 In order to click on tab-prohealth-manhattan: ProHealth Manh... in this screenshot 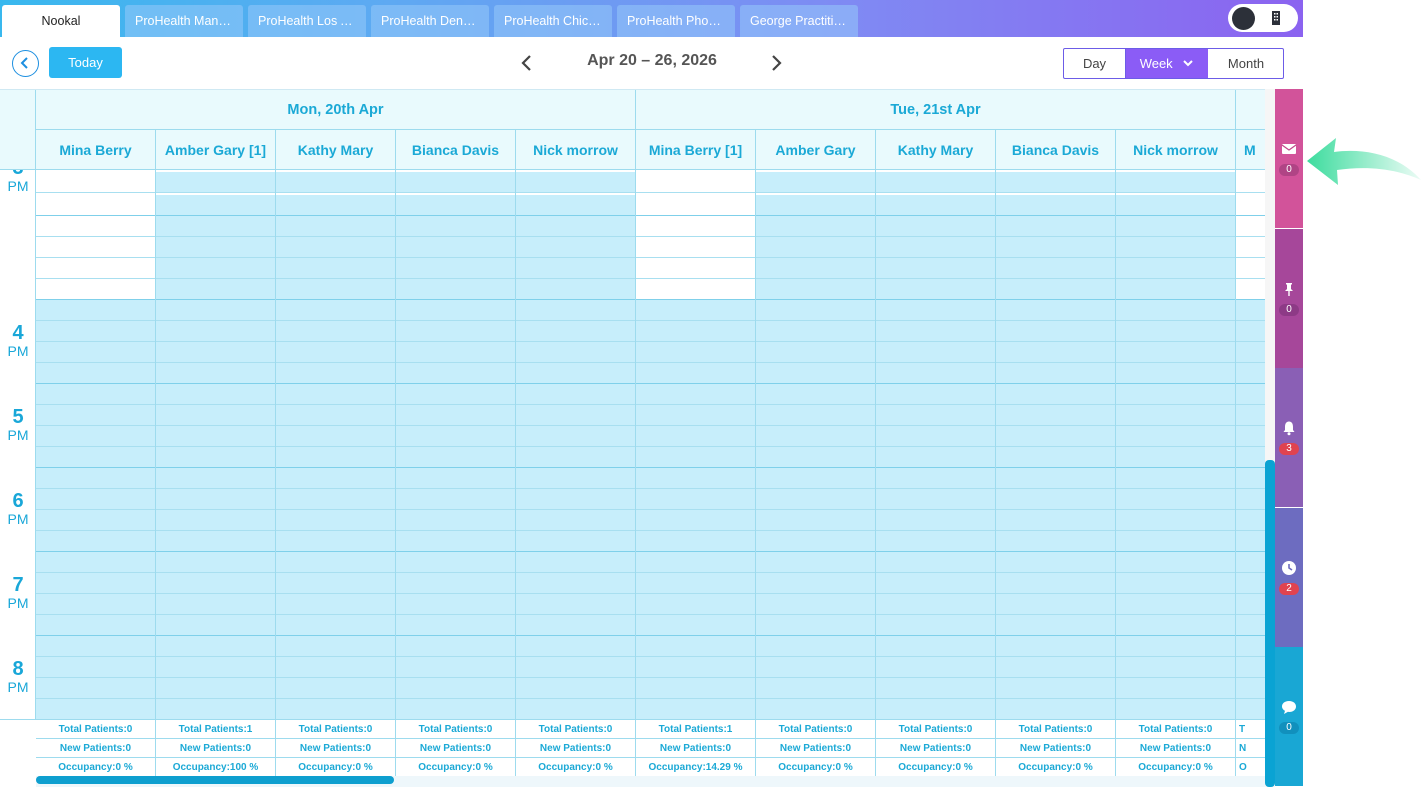, I will do `click(184, 21)`.